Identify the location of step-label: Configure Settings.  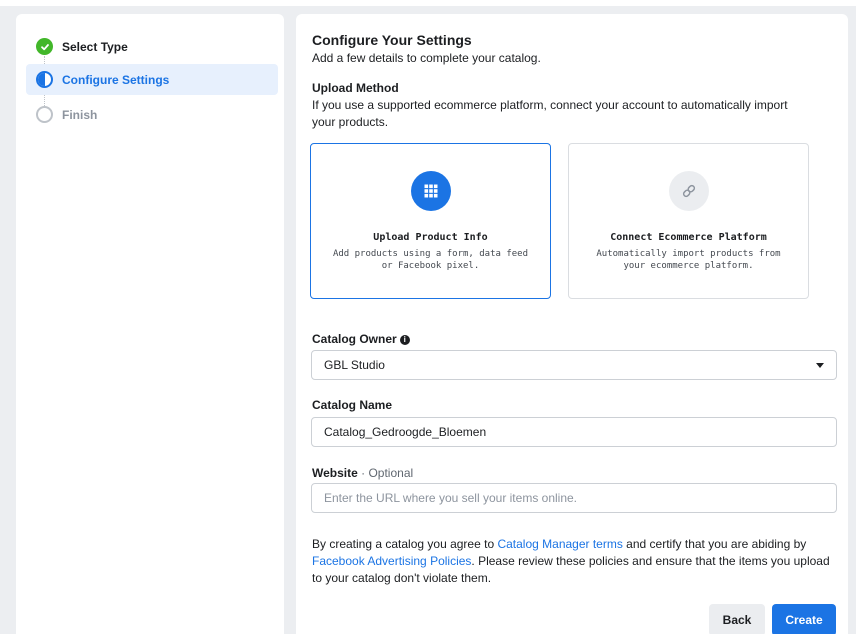
(116, 79).